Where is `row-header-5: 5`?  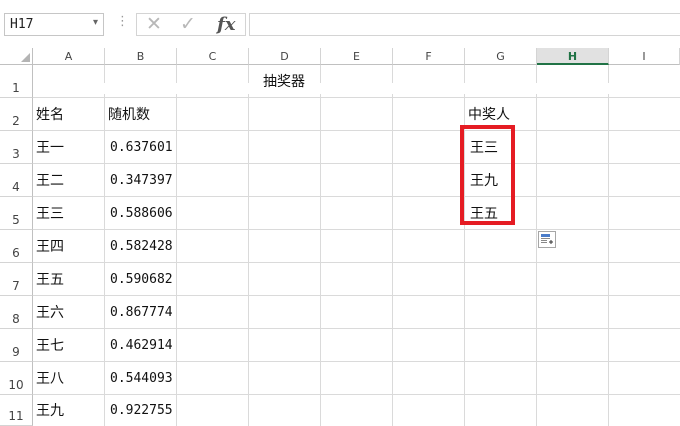
row-header-5: 5 is located at coordinates (16, 213).